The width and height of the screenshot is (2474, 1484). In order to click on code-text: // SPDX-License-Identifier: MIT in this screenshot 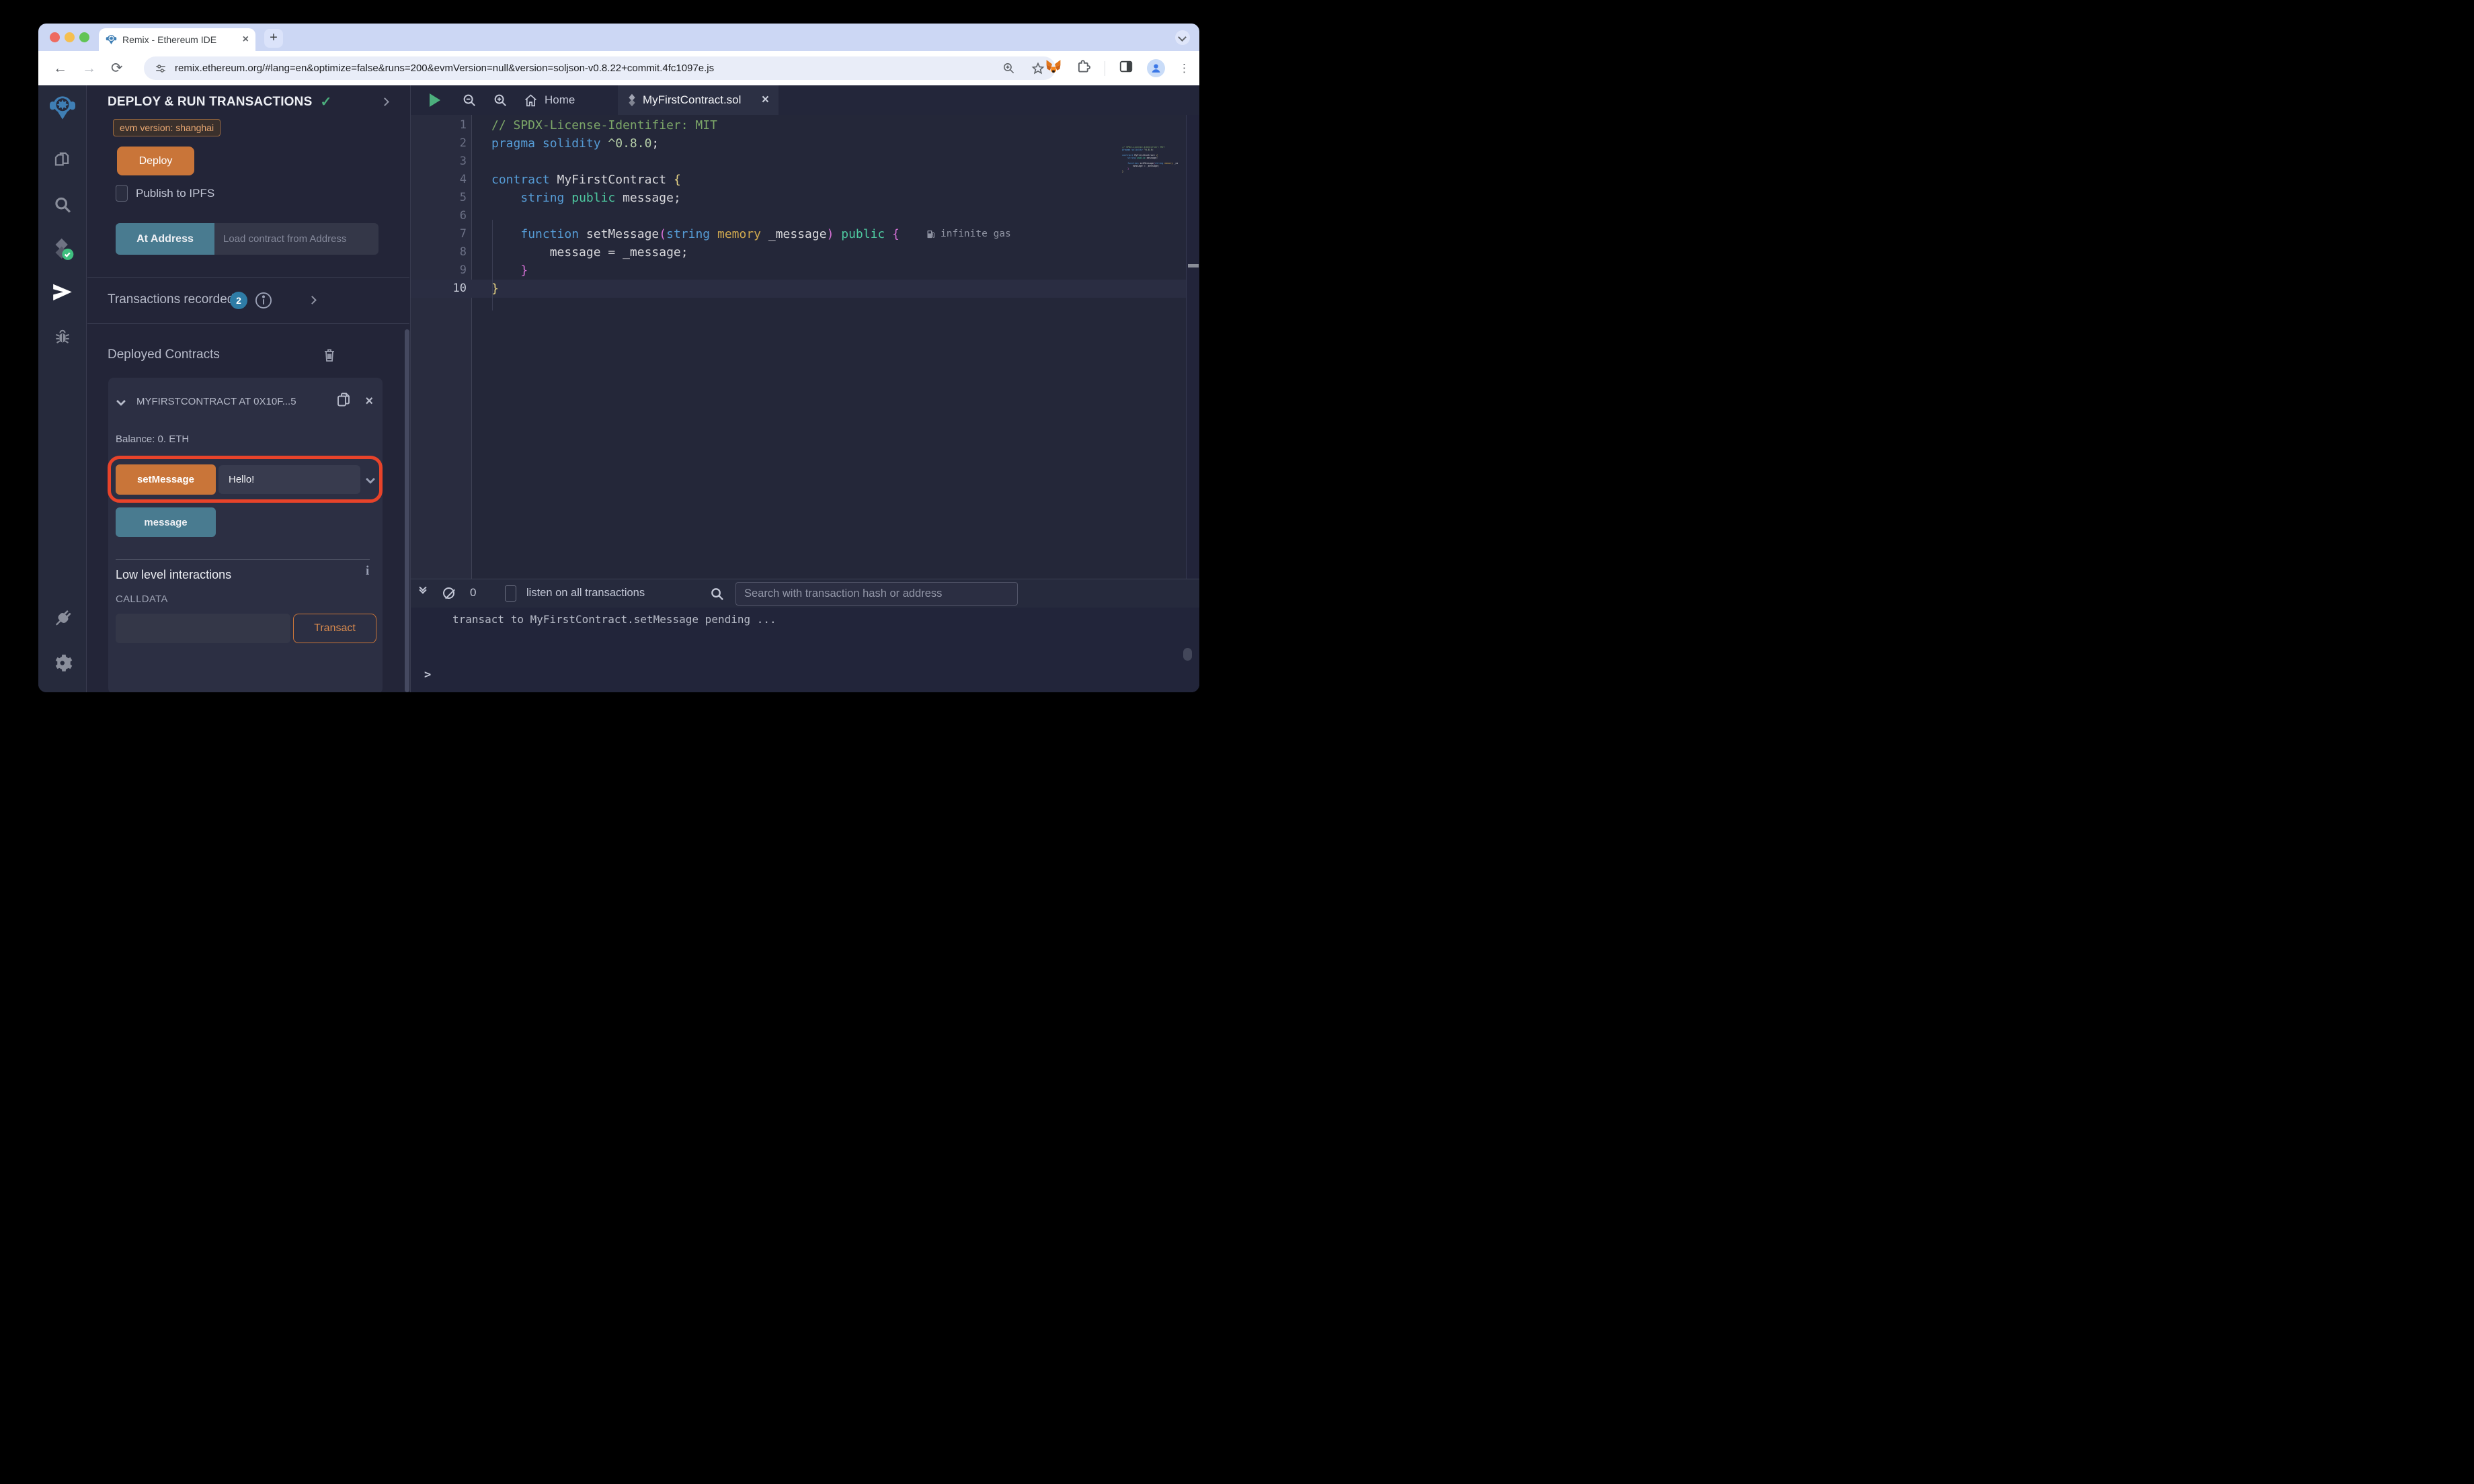, I will do `click(604, 125)`.